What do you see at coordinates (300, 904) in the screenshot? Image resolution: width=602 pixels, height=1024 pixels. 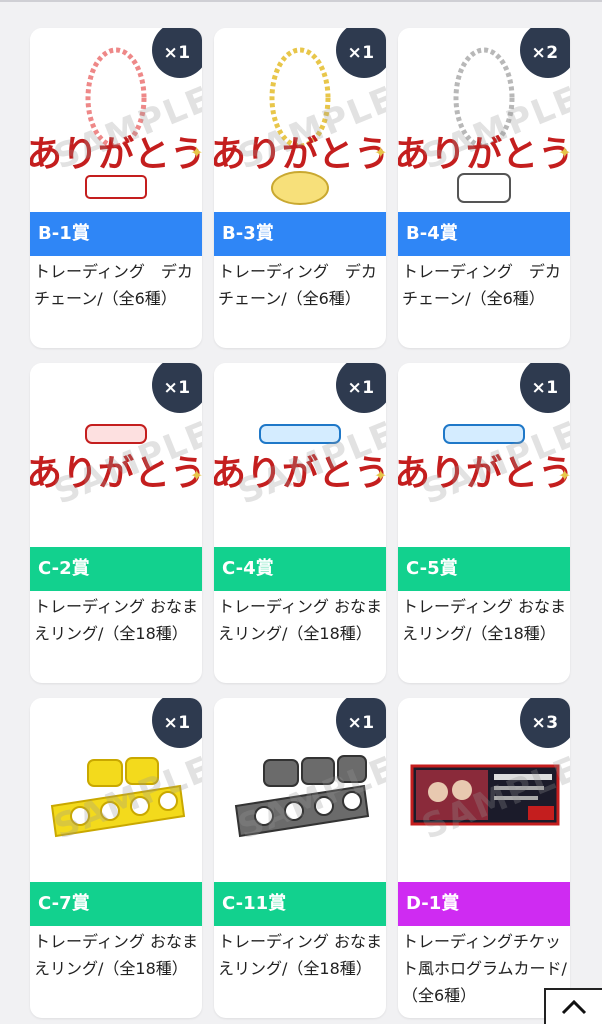 I see `prize-tier-label: C-11賞` at bounding box center [300, 904].